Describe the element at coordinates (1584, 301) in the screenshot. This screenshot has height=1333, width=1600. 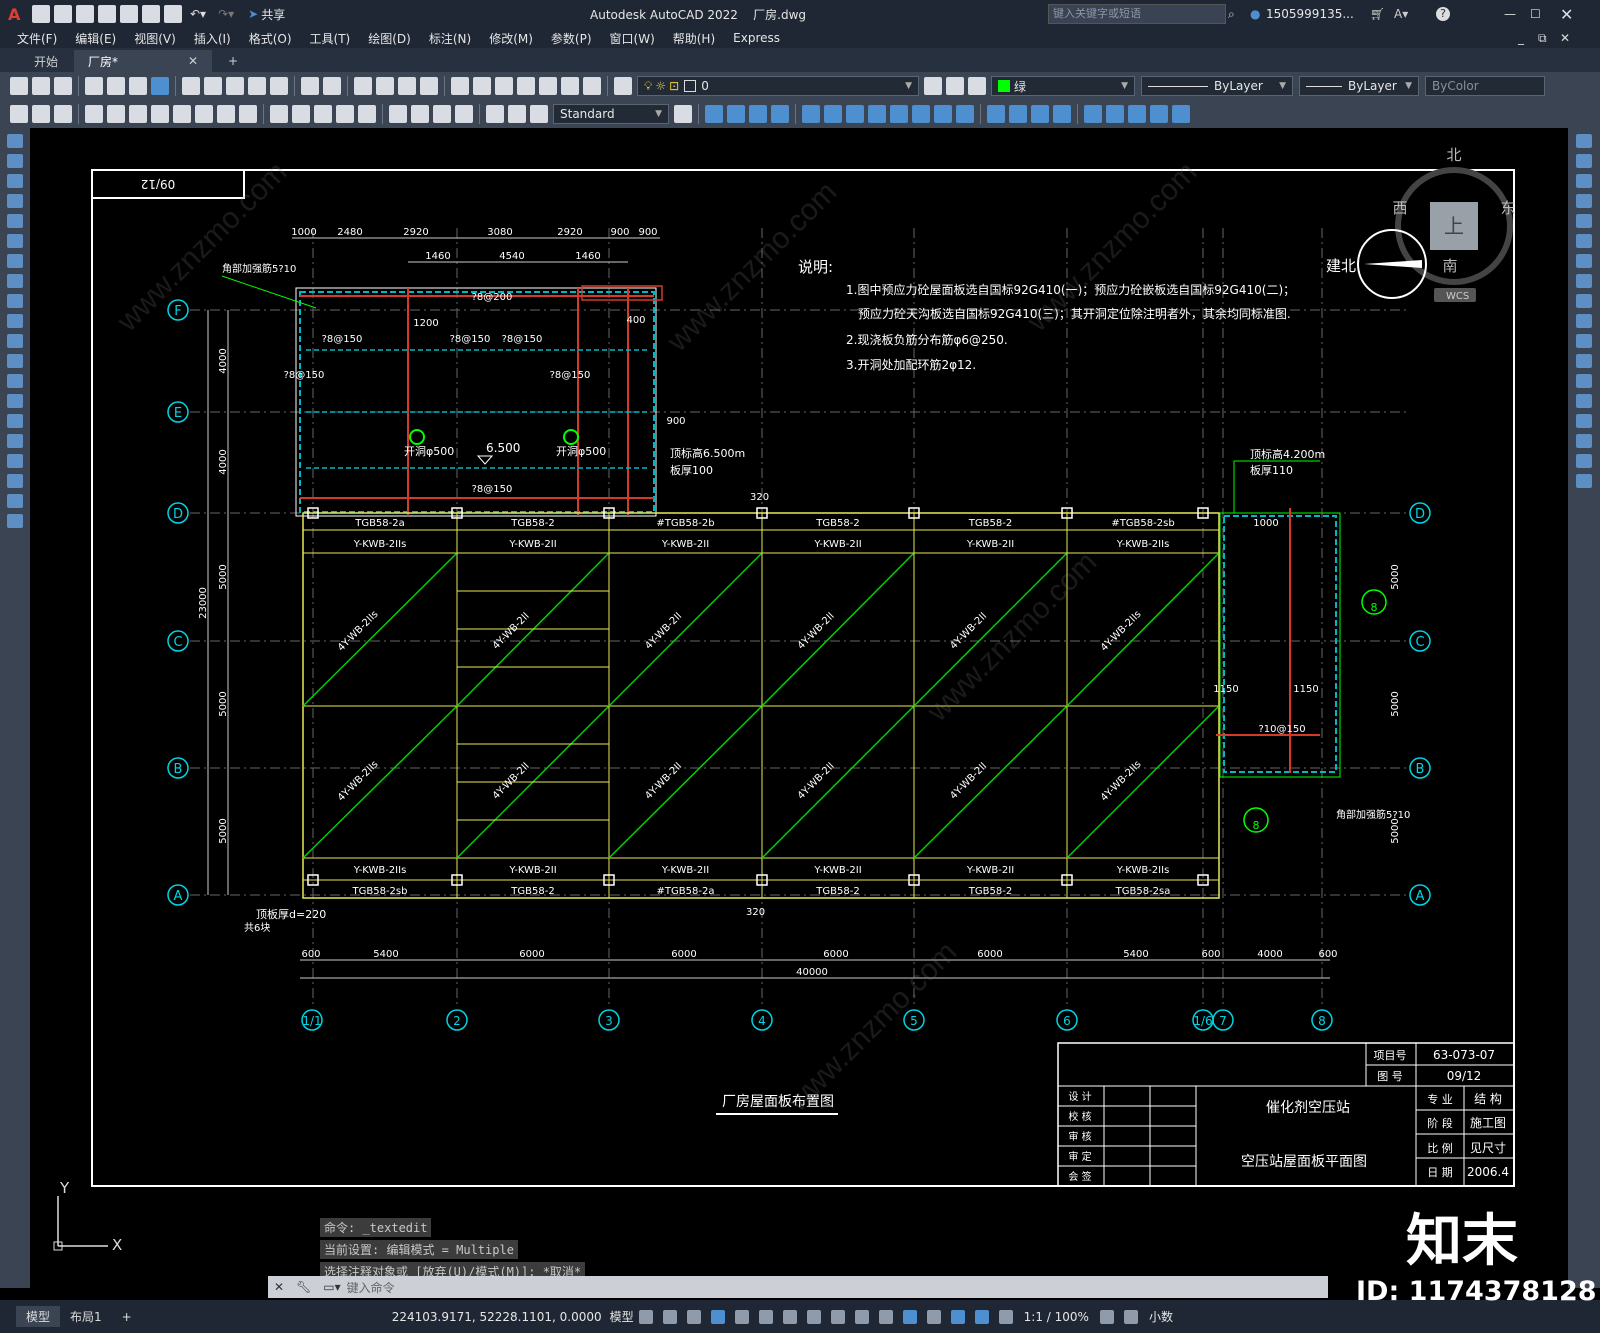
I see `stretch-icon` at that location.